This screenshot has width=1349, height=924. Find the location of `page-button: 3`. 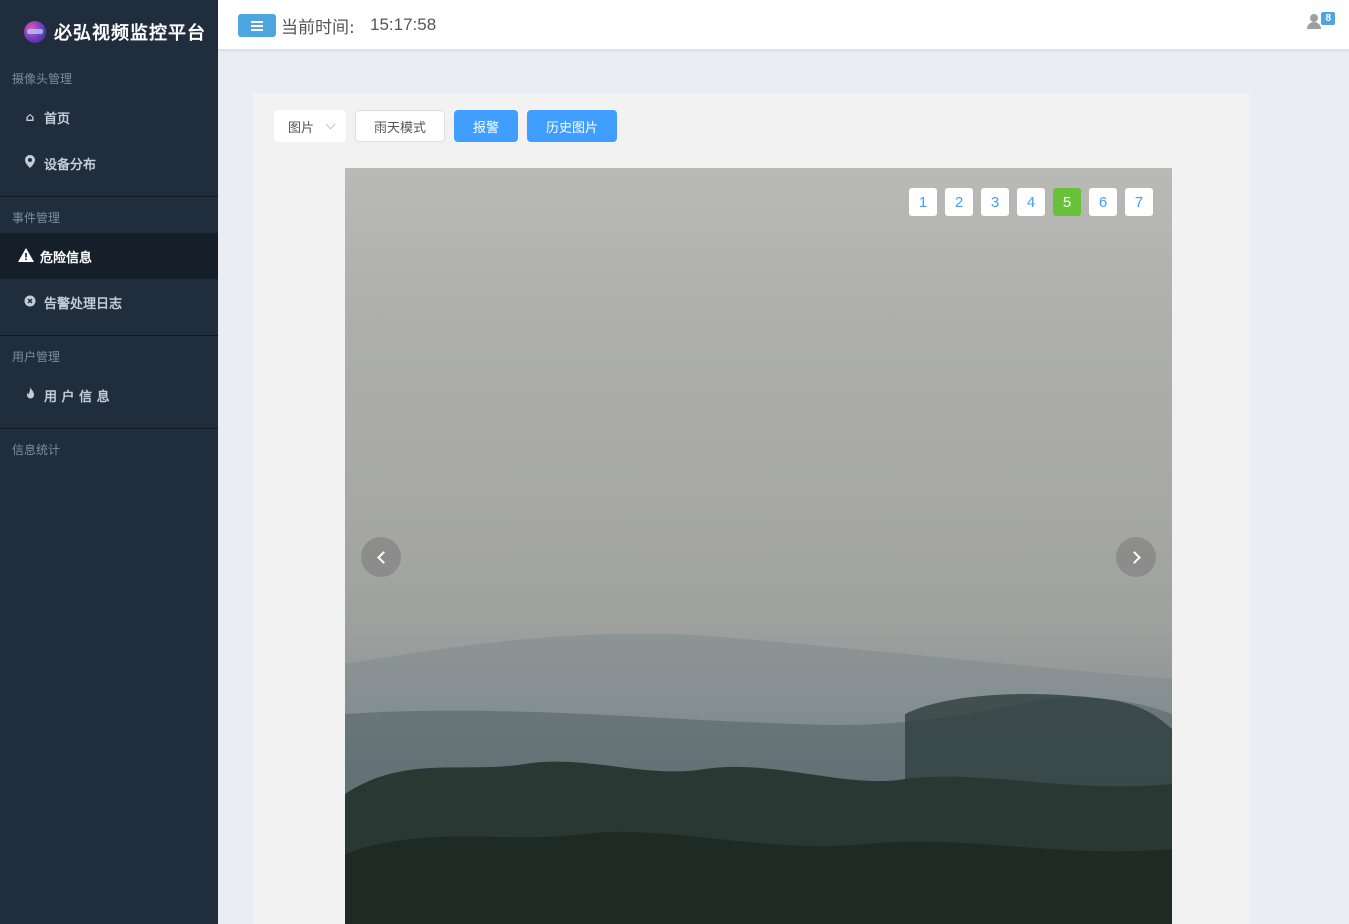

page-button: 3 is located at coordinates (995, 202).